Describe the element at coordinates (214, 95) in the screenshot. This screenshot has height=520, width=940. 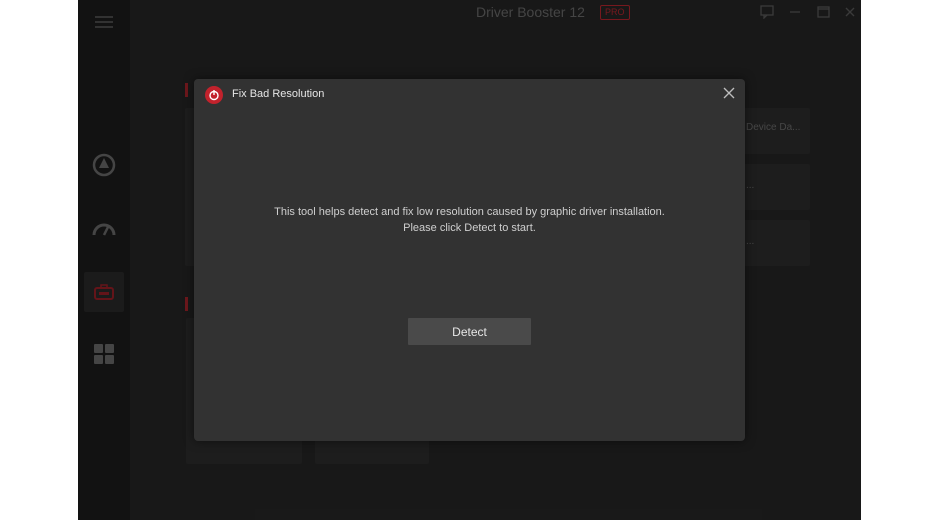
I see `app-logo-icon` at that location.